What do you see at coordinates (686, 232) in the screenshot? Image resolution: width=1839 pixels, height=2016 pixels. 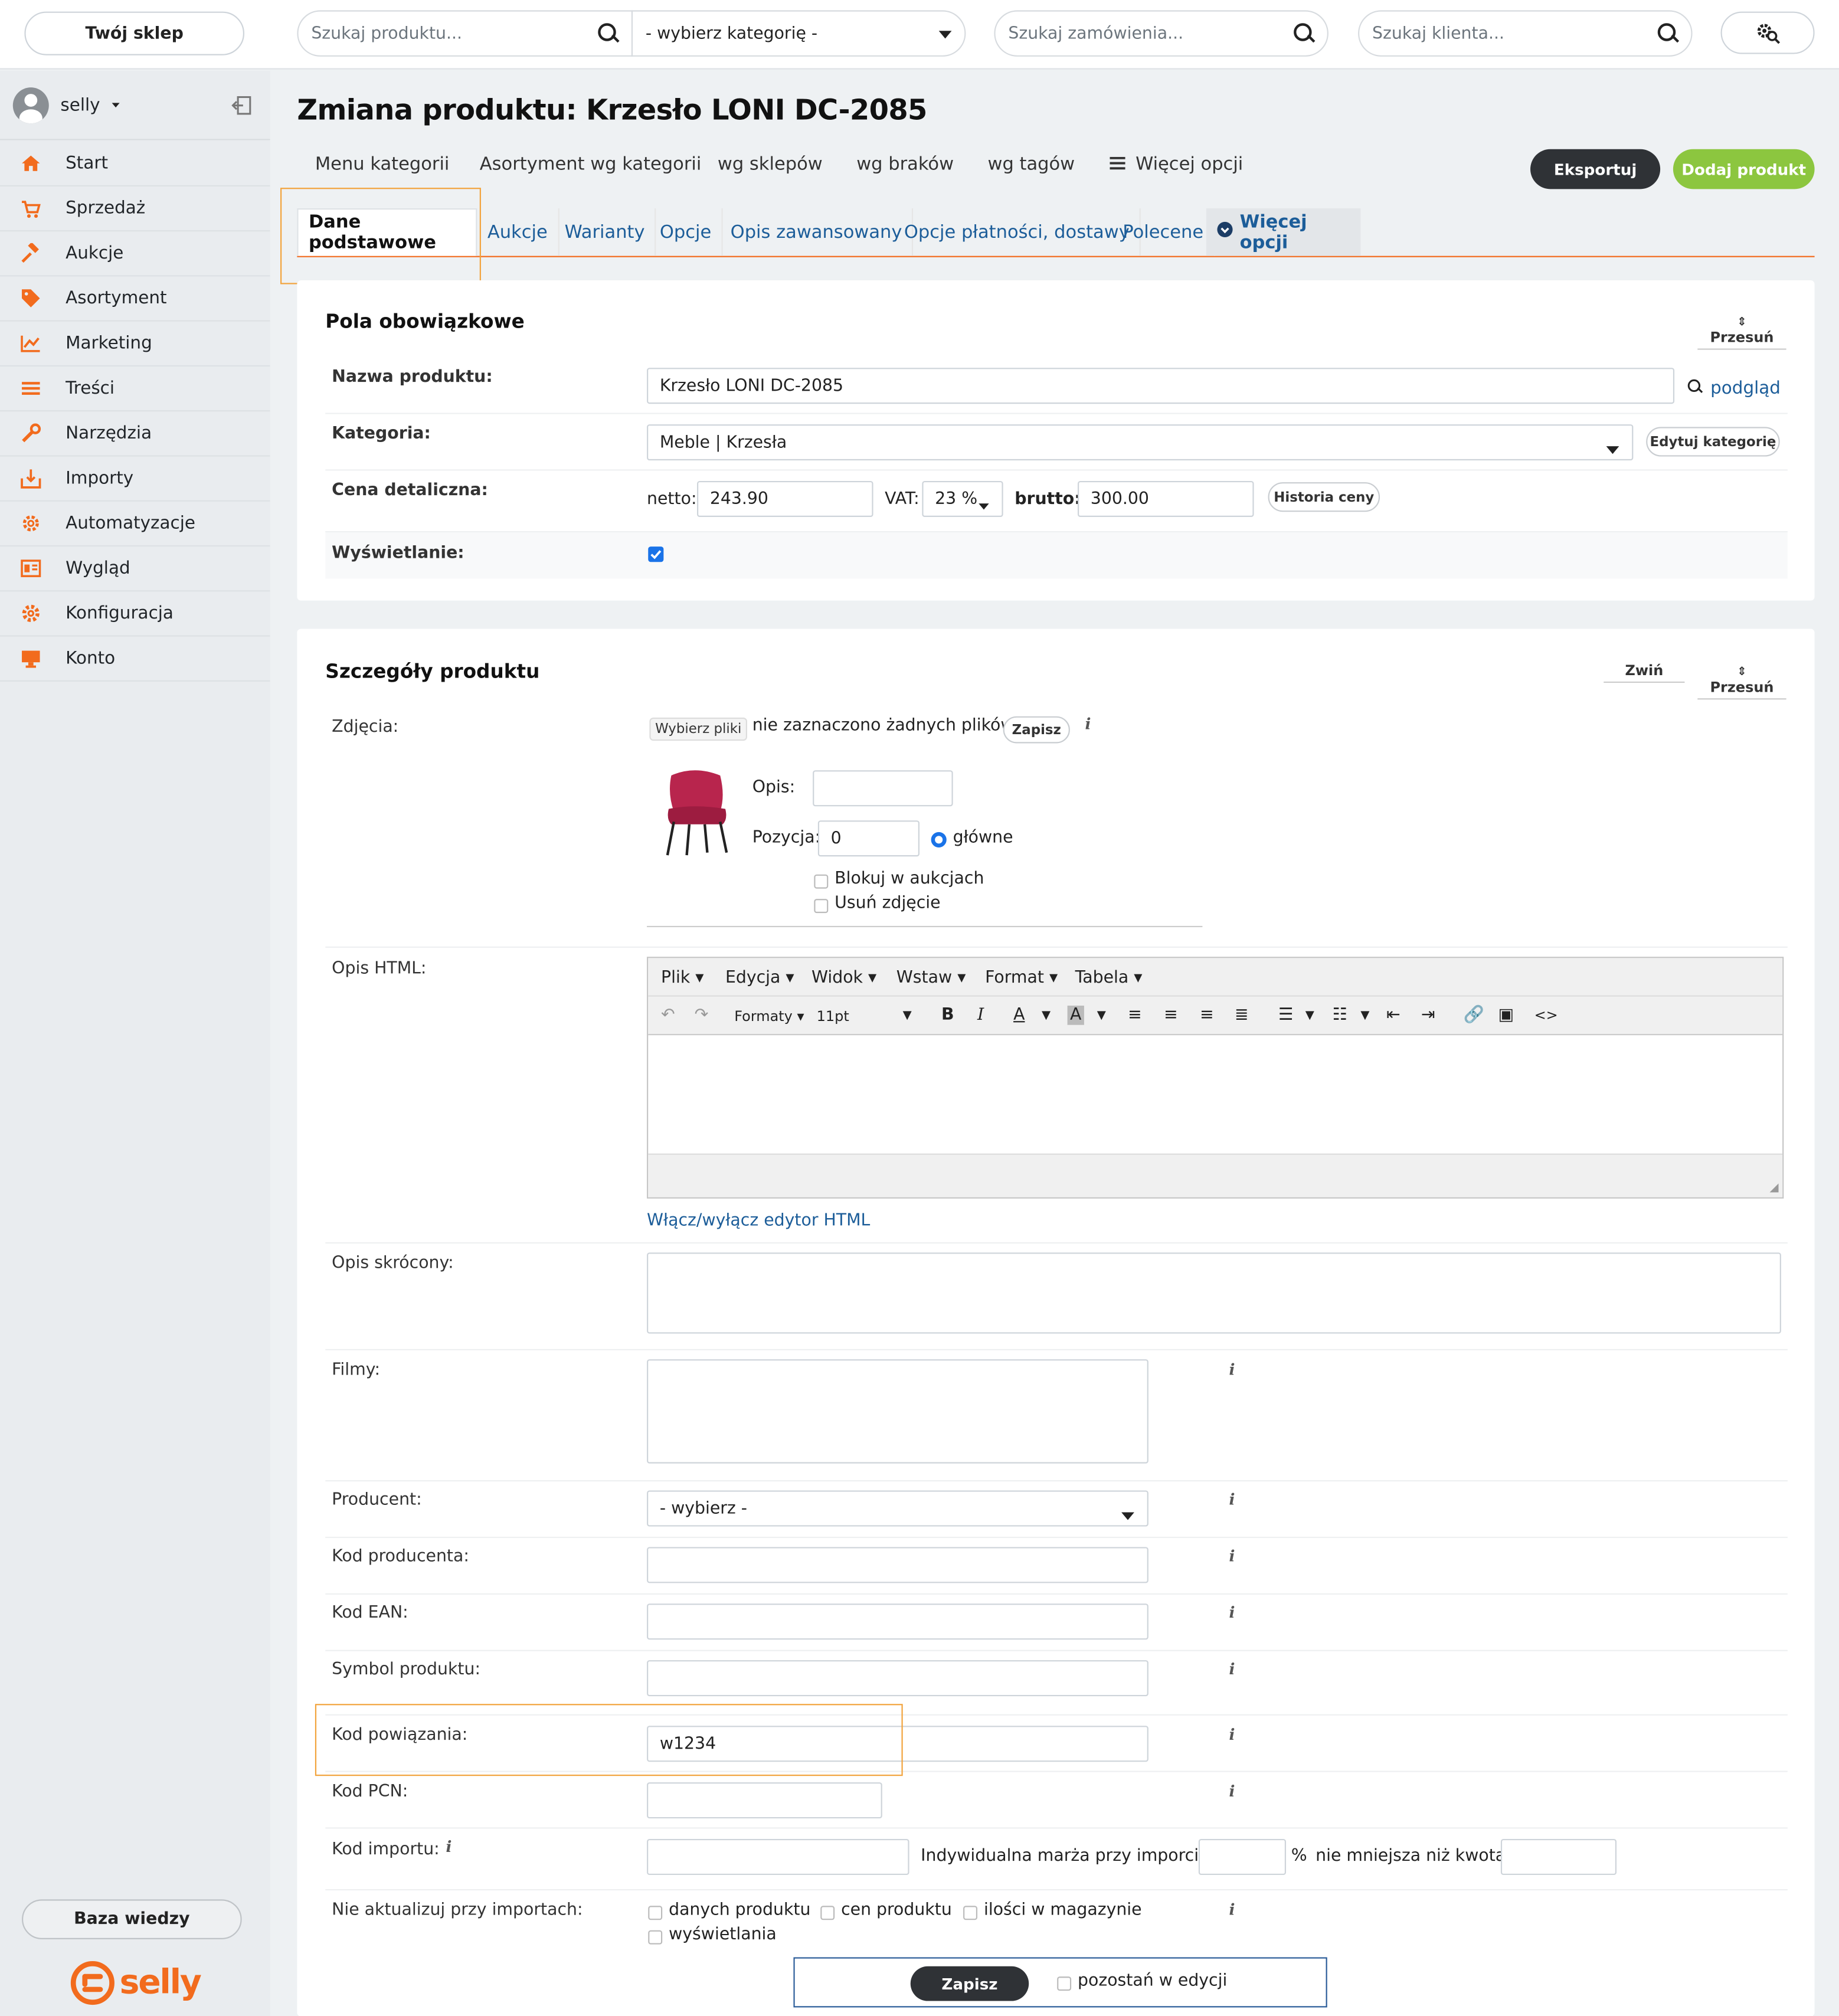 I see `tab-opcje: Opcje` at bounding box center [686, 232].